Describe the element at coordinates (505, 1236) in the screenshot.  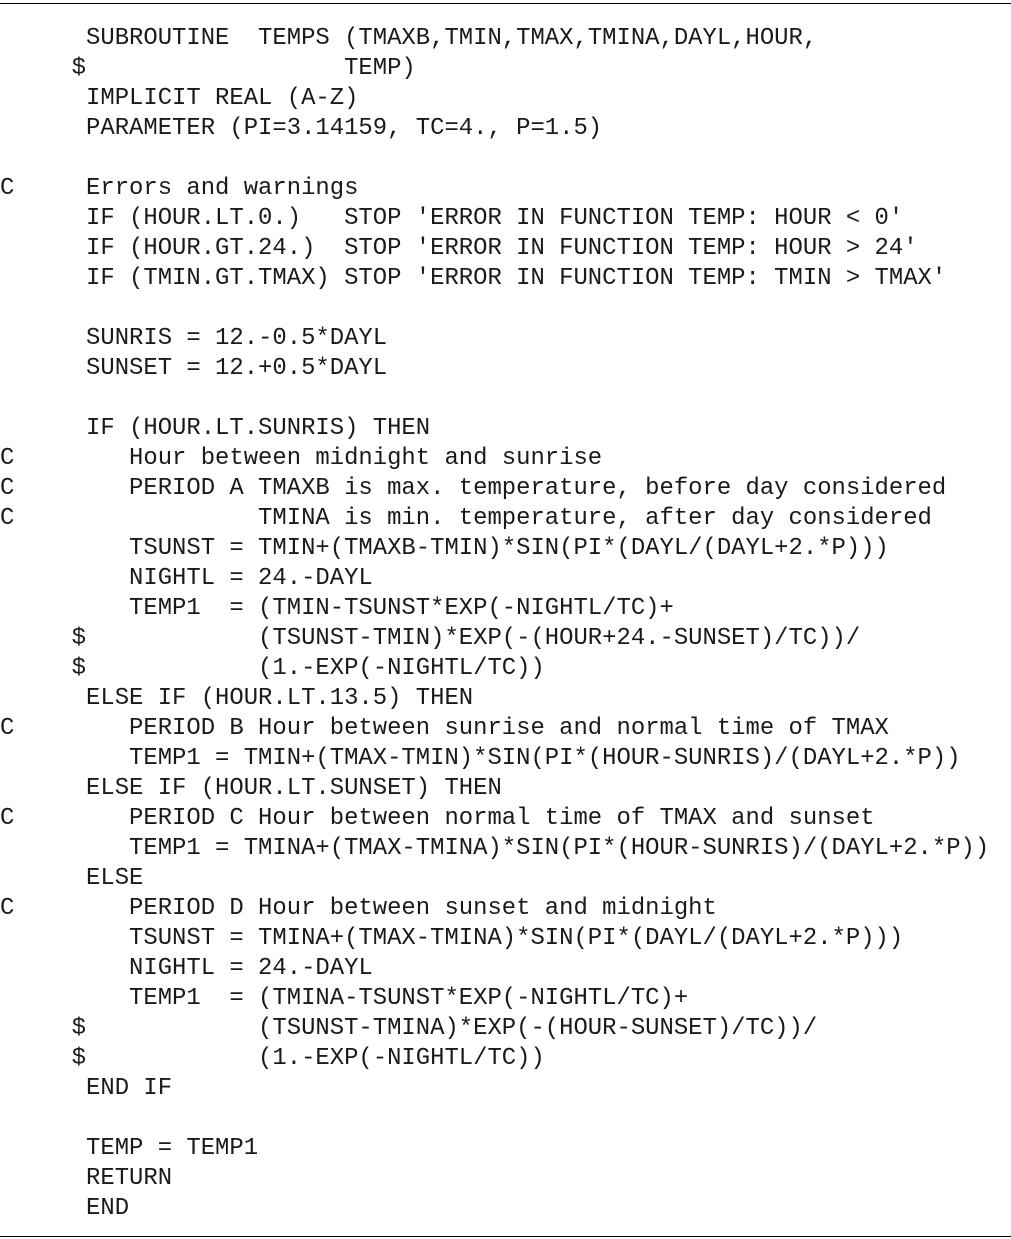
I see `bottom-rule` at that location.